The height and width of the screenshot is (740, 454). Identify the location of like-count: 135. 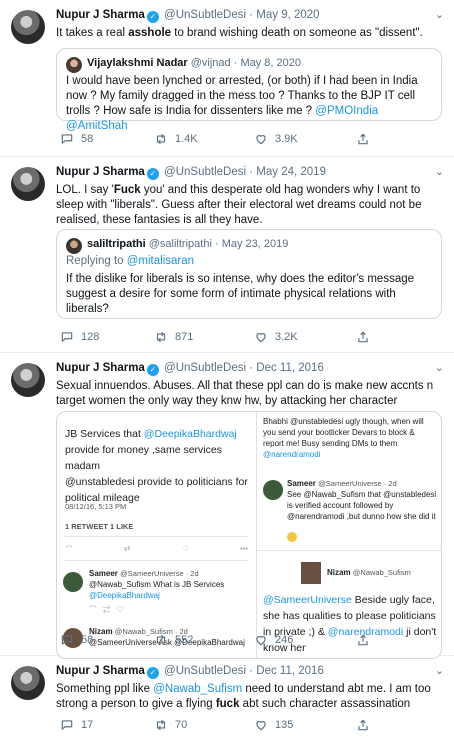
(284, 725).